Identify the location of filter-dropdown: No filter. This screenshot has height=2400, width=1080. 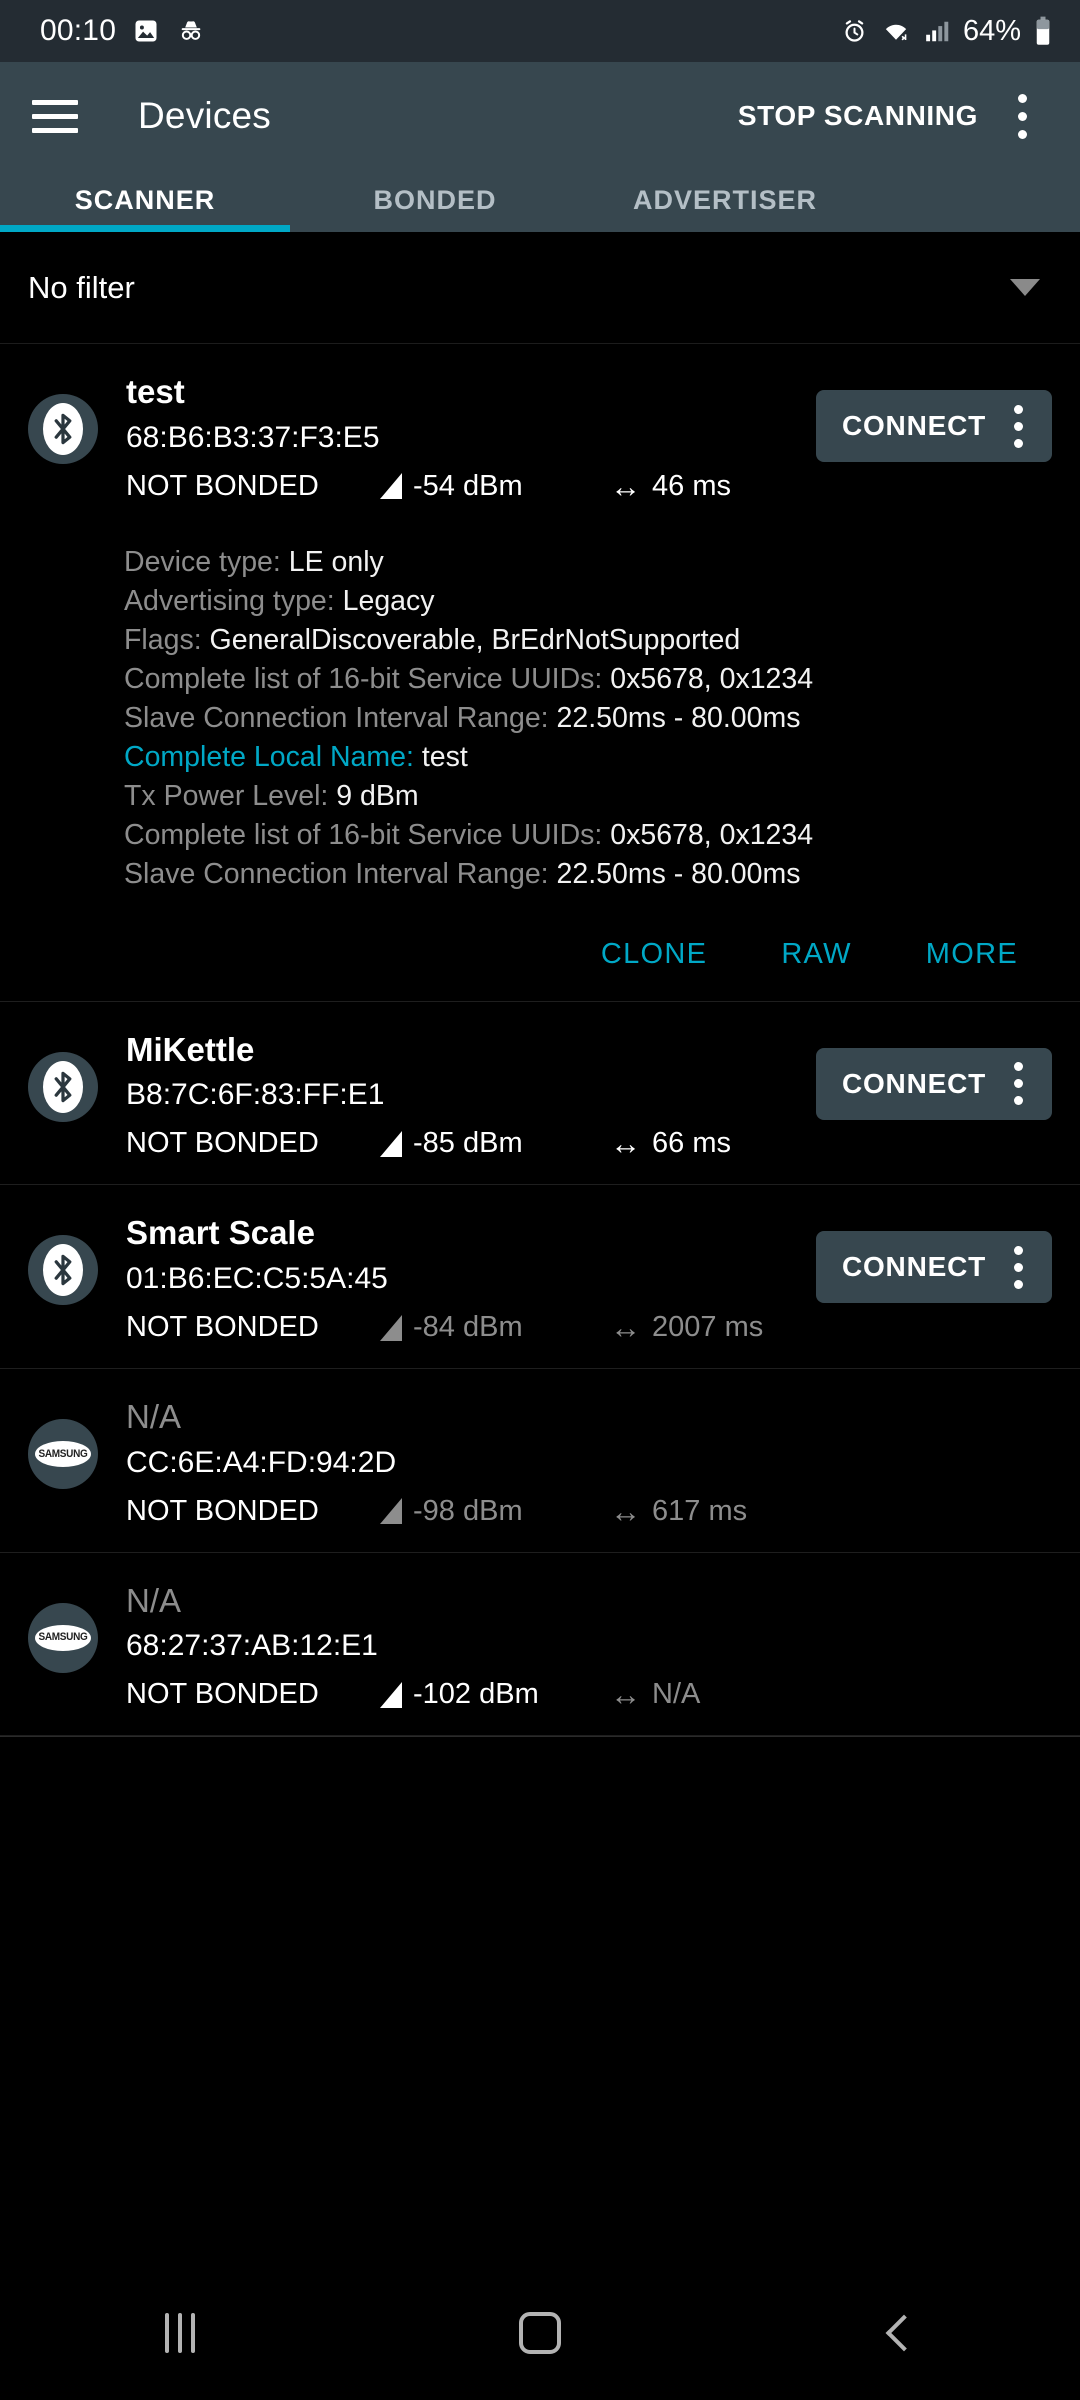
(540, 288).